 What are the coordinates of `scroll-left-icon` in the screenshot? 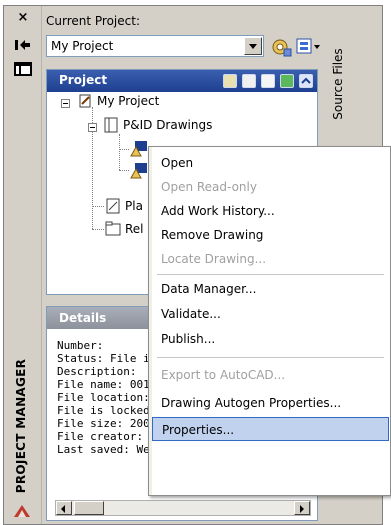 It's located at (64, 508).